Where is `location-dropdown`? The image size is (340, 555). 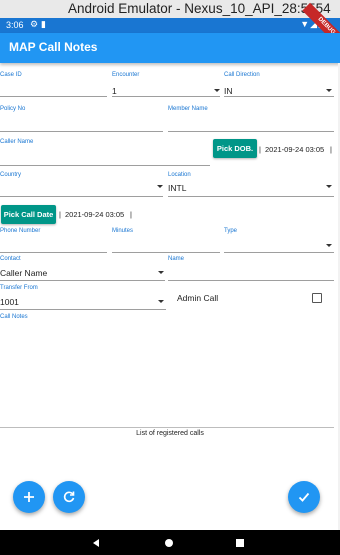 location-dropdown is located at coordinates (251, 196).